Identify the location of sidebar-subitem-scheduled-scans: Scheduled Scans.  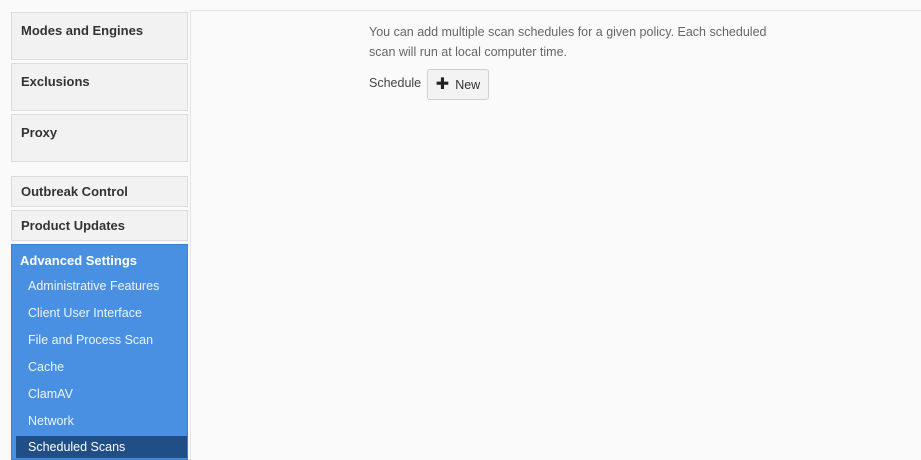
(101, 447).